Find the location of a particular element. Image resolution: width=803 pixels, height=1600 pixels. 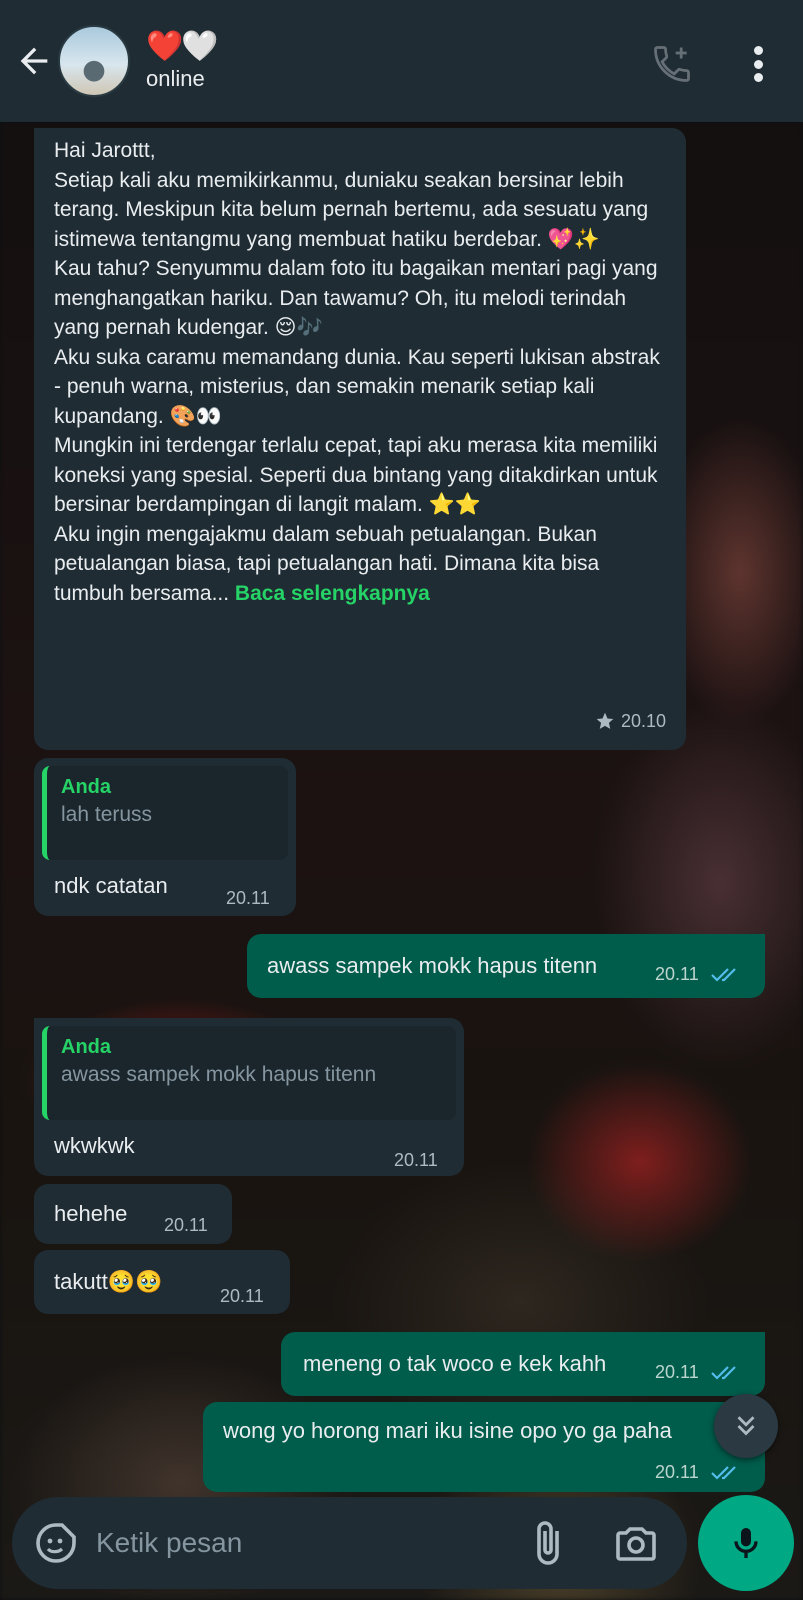

double-chevron-down-icon is located at coordinates (746, 1426).